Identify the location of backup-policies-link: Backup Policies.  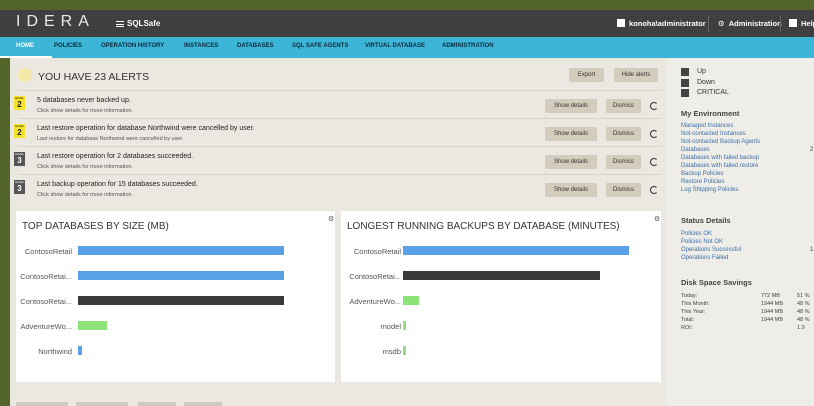
(702, 174).